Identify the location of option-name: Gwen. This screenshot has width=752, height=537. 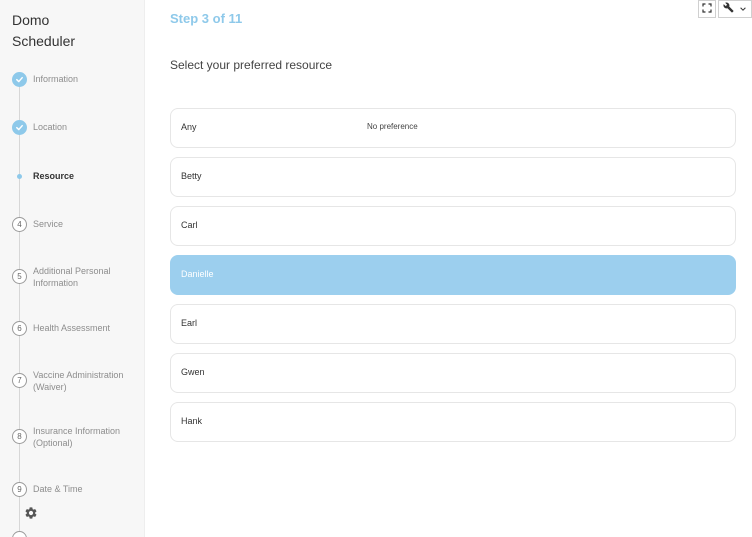
(193, 372).